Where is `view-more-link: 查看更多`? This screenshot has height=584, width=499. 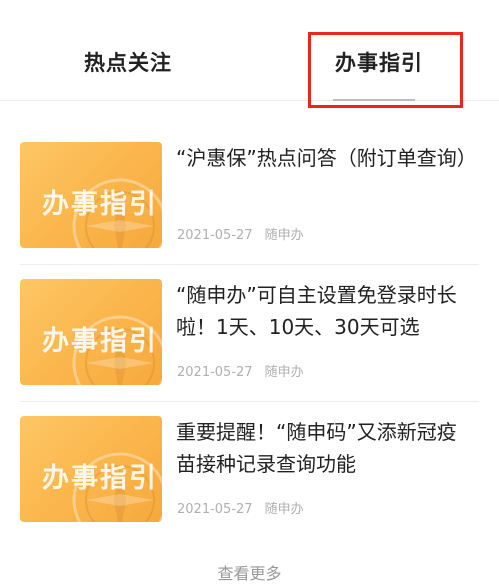 view-more-link: 查看更多 is located at coordinates (249, 572).